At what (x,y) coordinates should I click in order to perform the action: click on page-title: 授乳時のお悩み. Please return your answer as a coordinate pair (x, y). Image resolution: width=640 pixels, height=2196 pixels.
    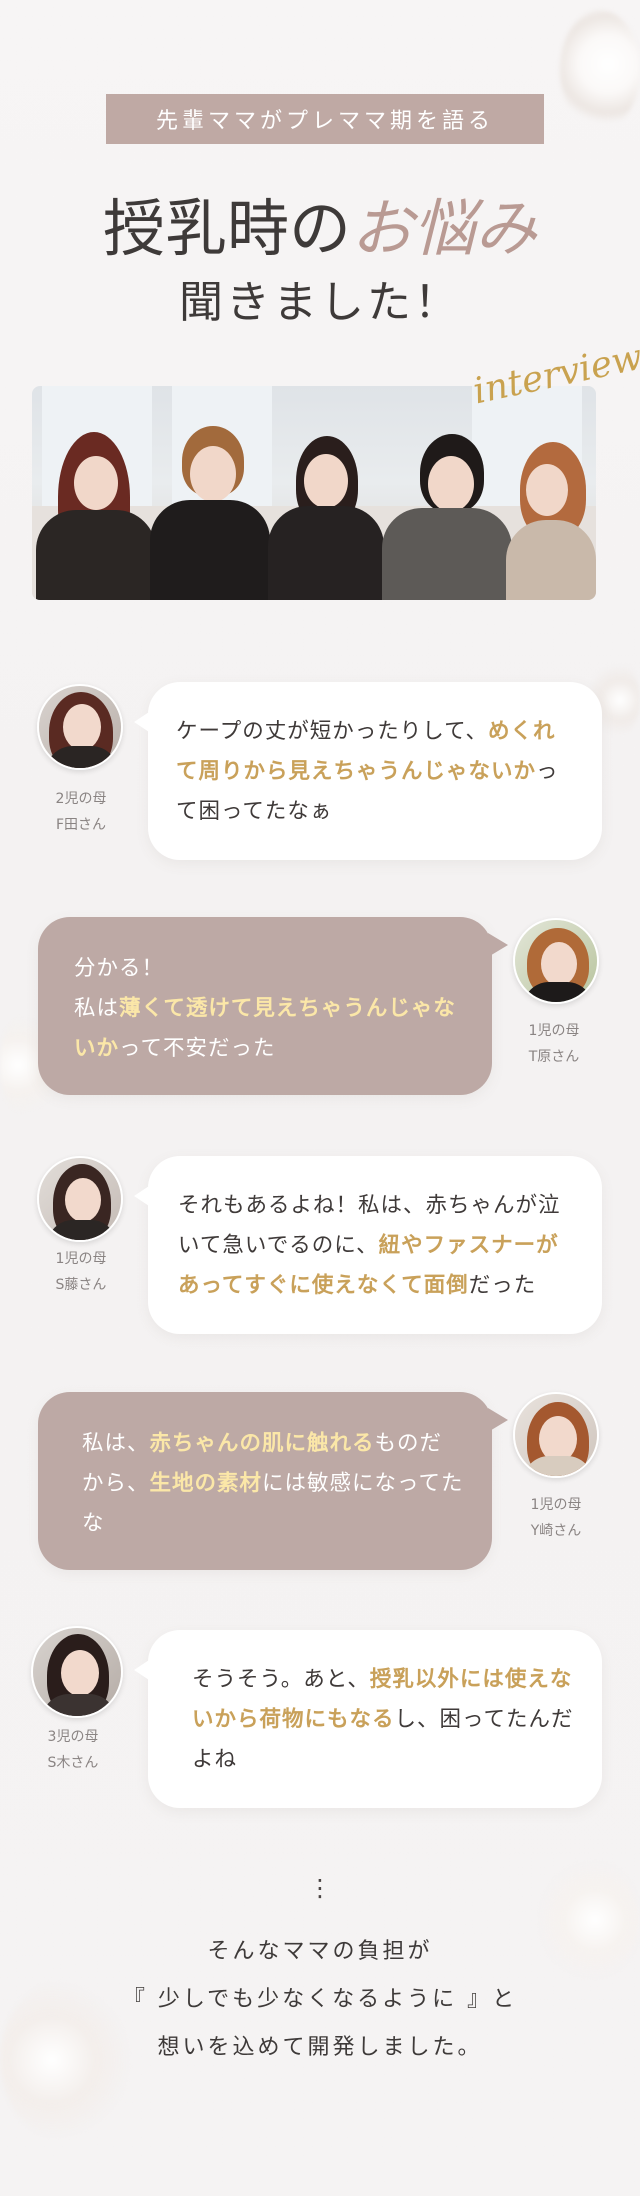
    Looking at the image, I should click on (320, 221).